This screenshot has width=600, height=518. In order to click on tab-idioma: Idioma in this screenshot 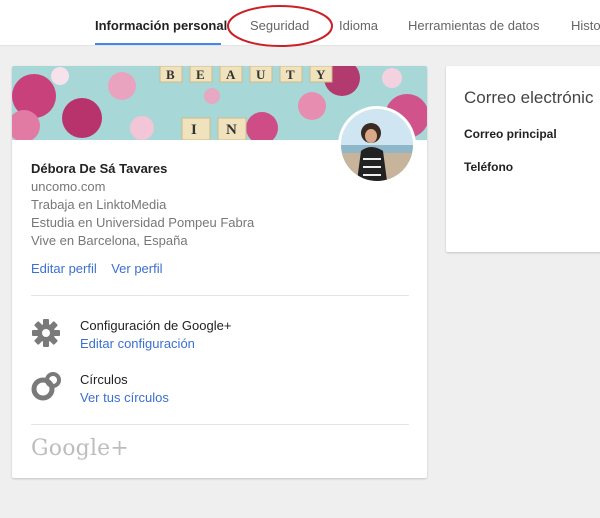, I will do `click(358, 25)`.